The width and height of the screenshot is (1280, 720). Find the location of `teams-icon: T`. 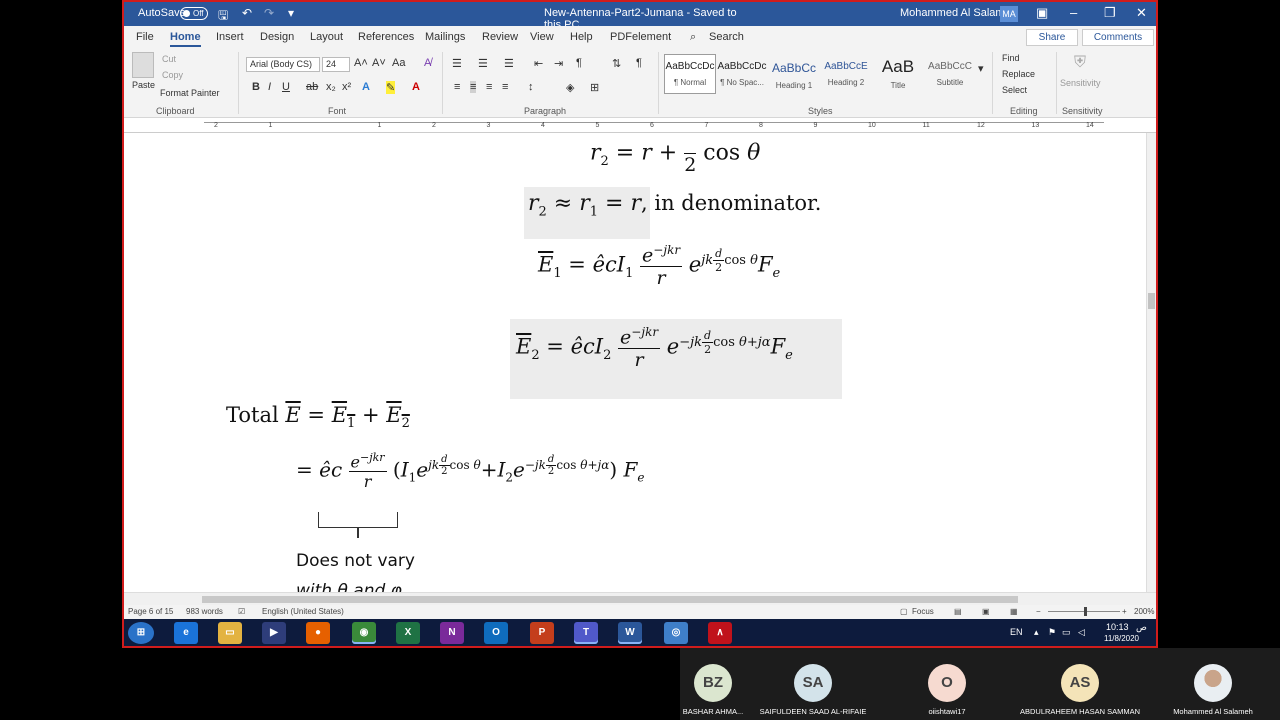

teams-icon: T is located at coordinates (586, 633).